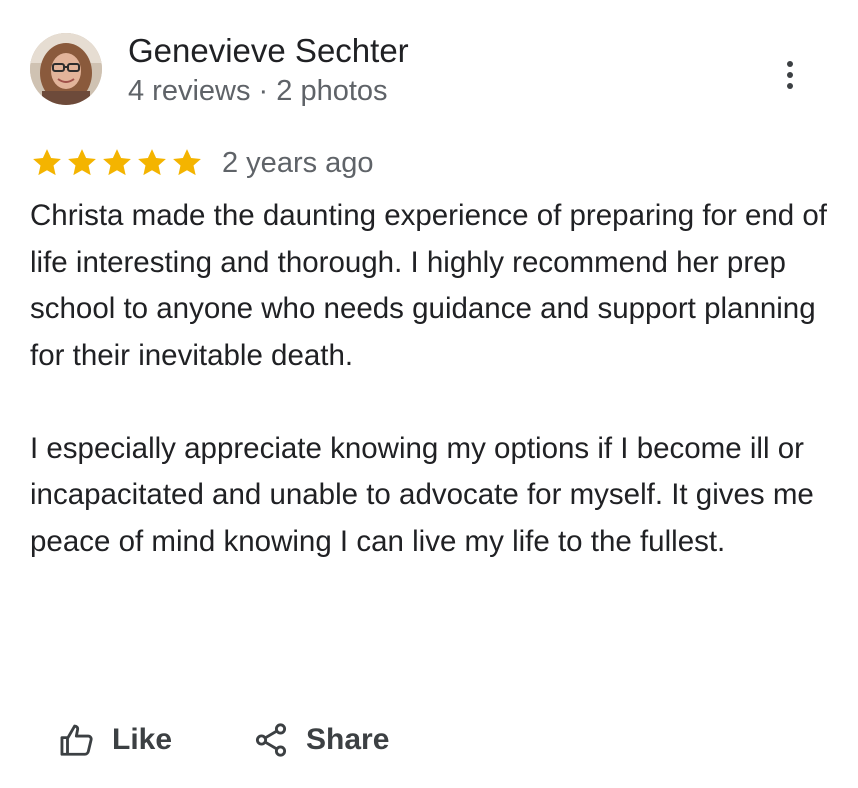 Image resolution: width=858 pixels, height=788 pixels. Describe the element at coordinates (298, 162) in the screenshot. I see `review-time: 2 years ago` at that location.